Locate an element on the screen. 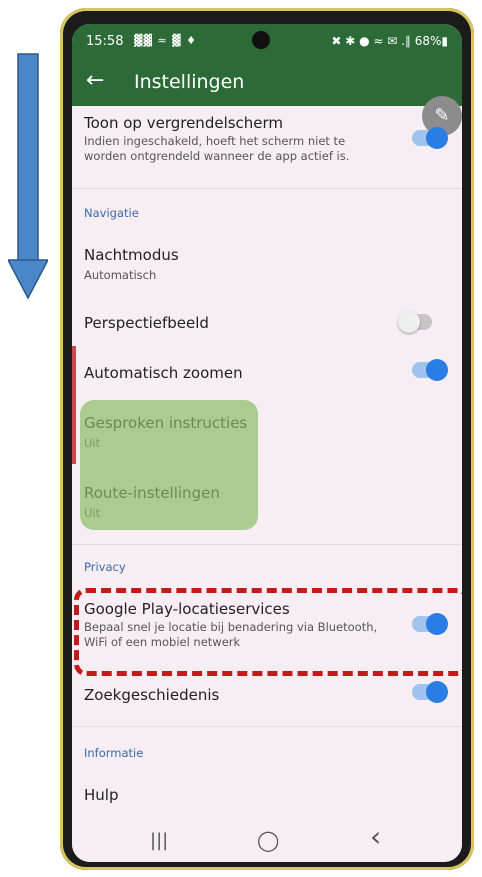  lock-screen-toggle is located at coordinates (430, 138).